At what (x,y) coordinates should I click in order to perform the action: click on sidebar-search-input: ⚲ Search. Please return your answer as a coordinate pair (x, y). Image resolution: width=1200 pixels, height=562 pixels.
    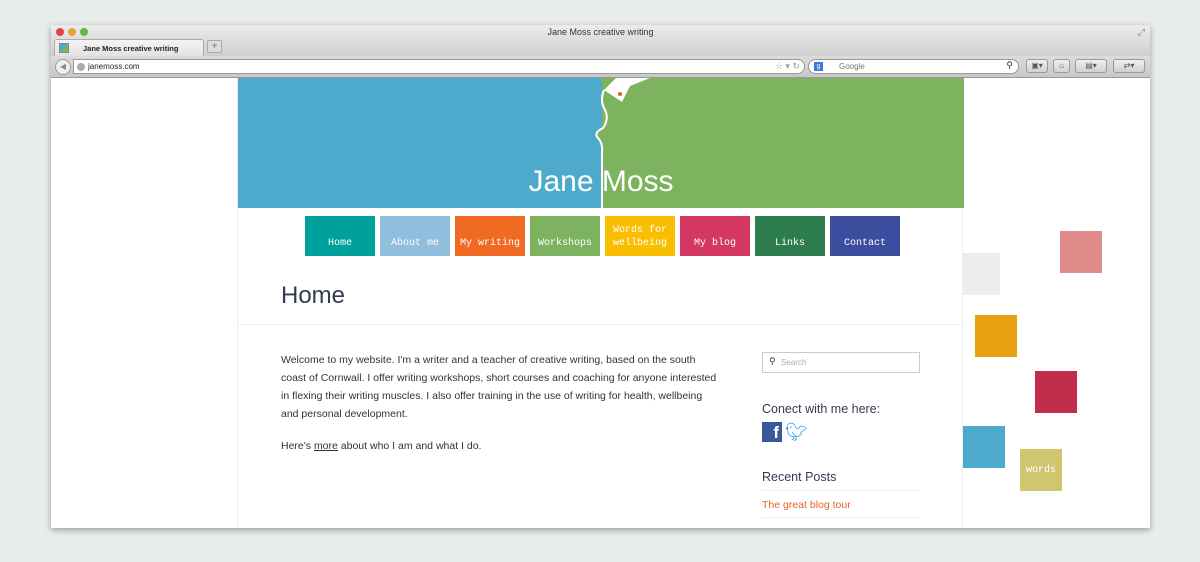
    Looking at the image, I should click on (841, 362).